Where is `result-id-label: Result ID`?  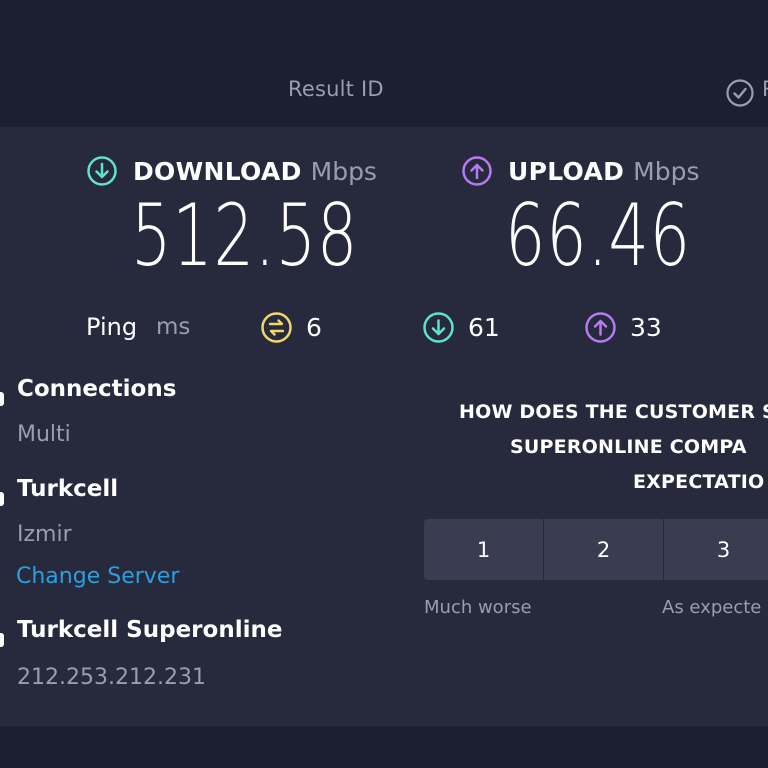
result-id-label: Result ID is located at coordinates (336, 89).